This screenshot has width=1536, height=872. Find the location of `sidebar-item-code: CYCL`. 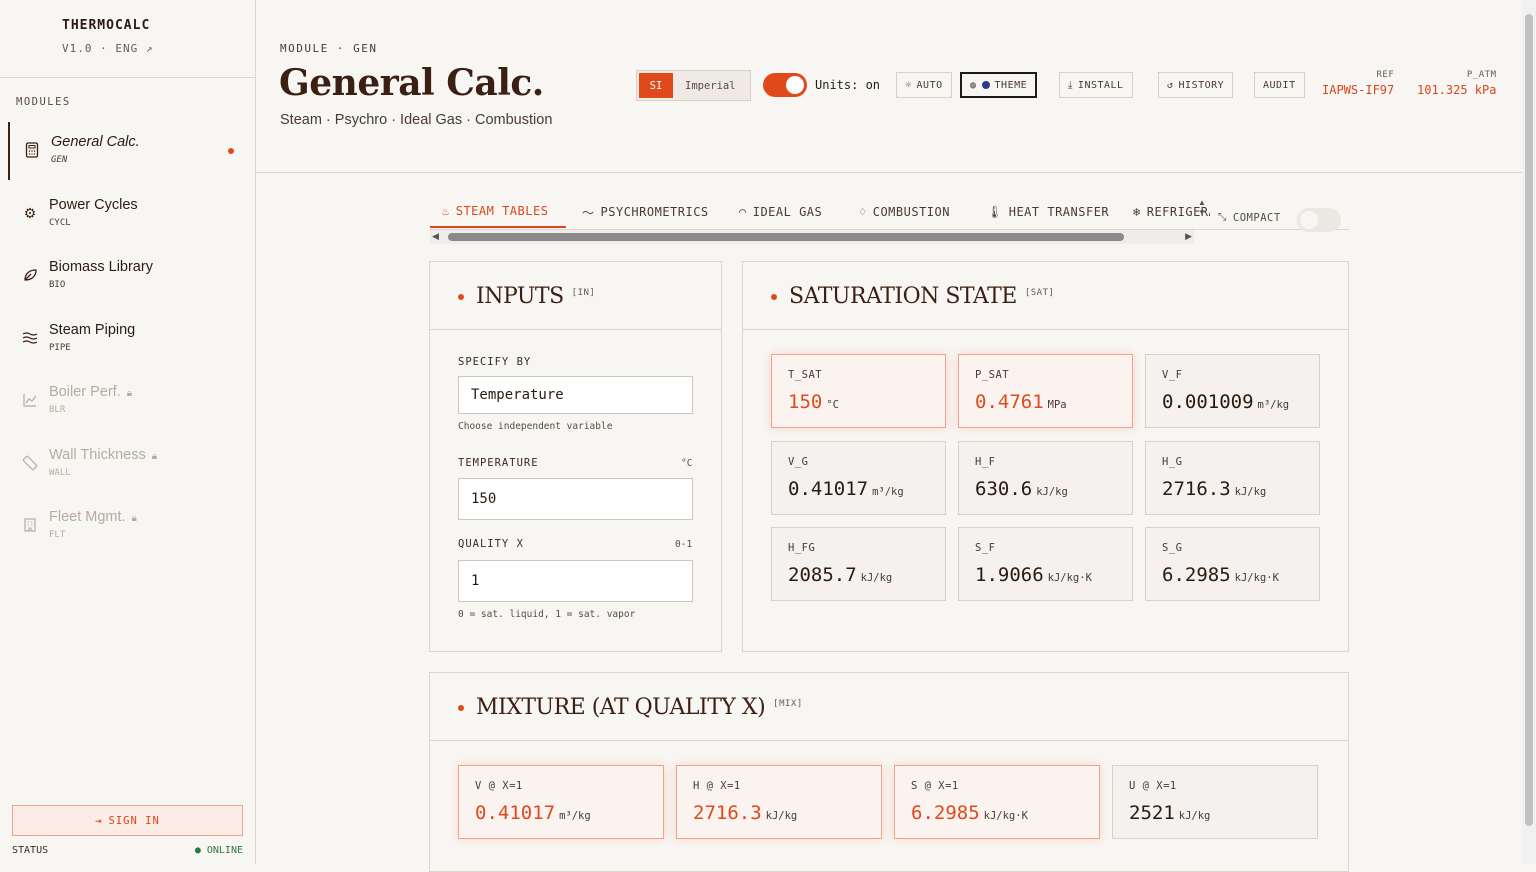

sidebar-item-code: CYCL is located at coordinates (60, 223).